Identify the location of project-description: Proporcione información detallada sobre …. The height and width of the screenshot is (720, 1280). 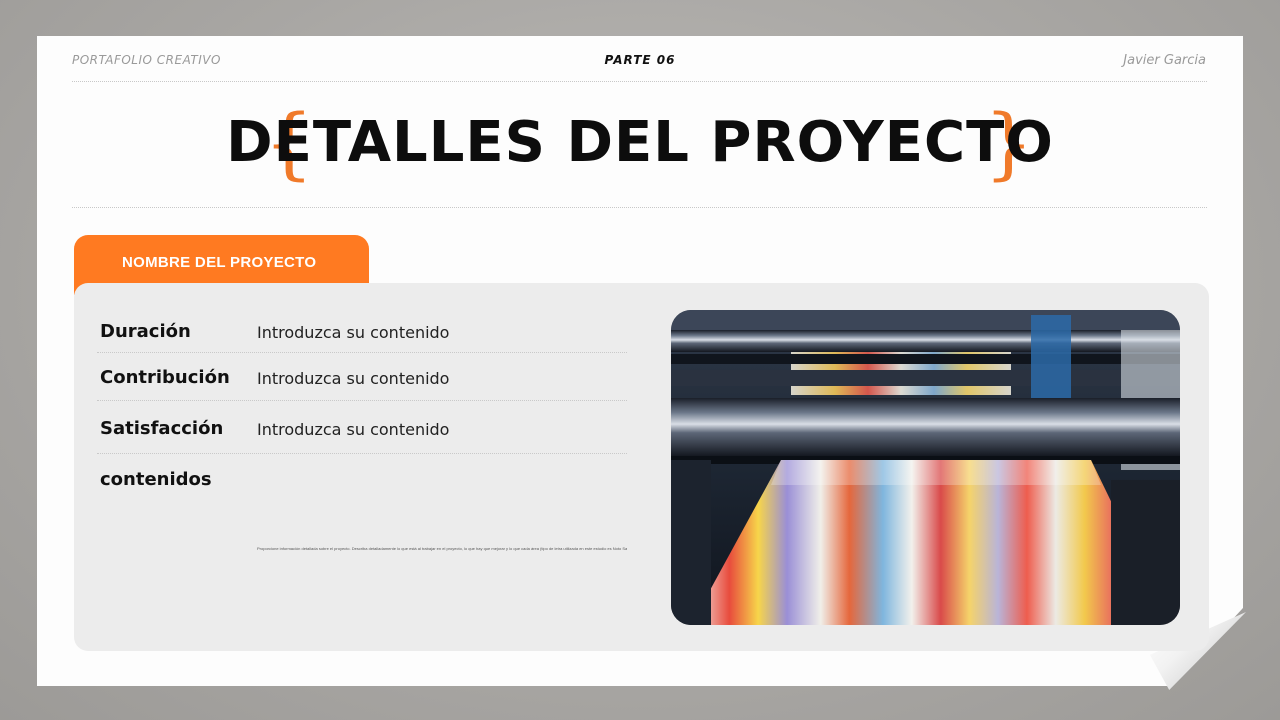
(442, 548).